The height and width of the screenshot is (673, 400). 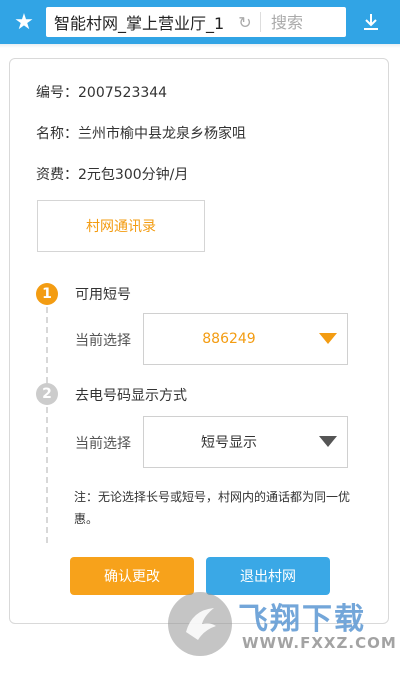 I want to click on watermark-title: 飞翔下载, so click(x=302, y=619).